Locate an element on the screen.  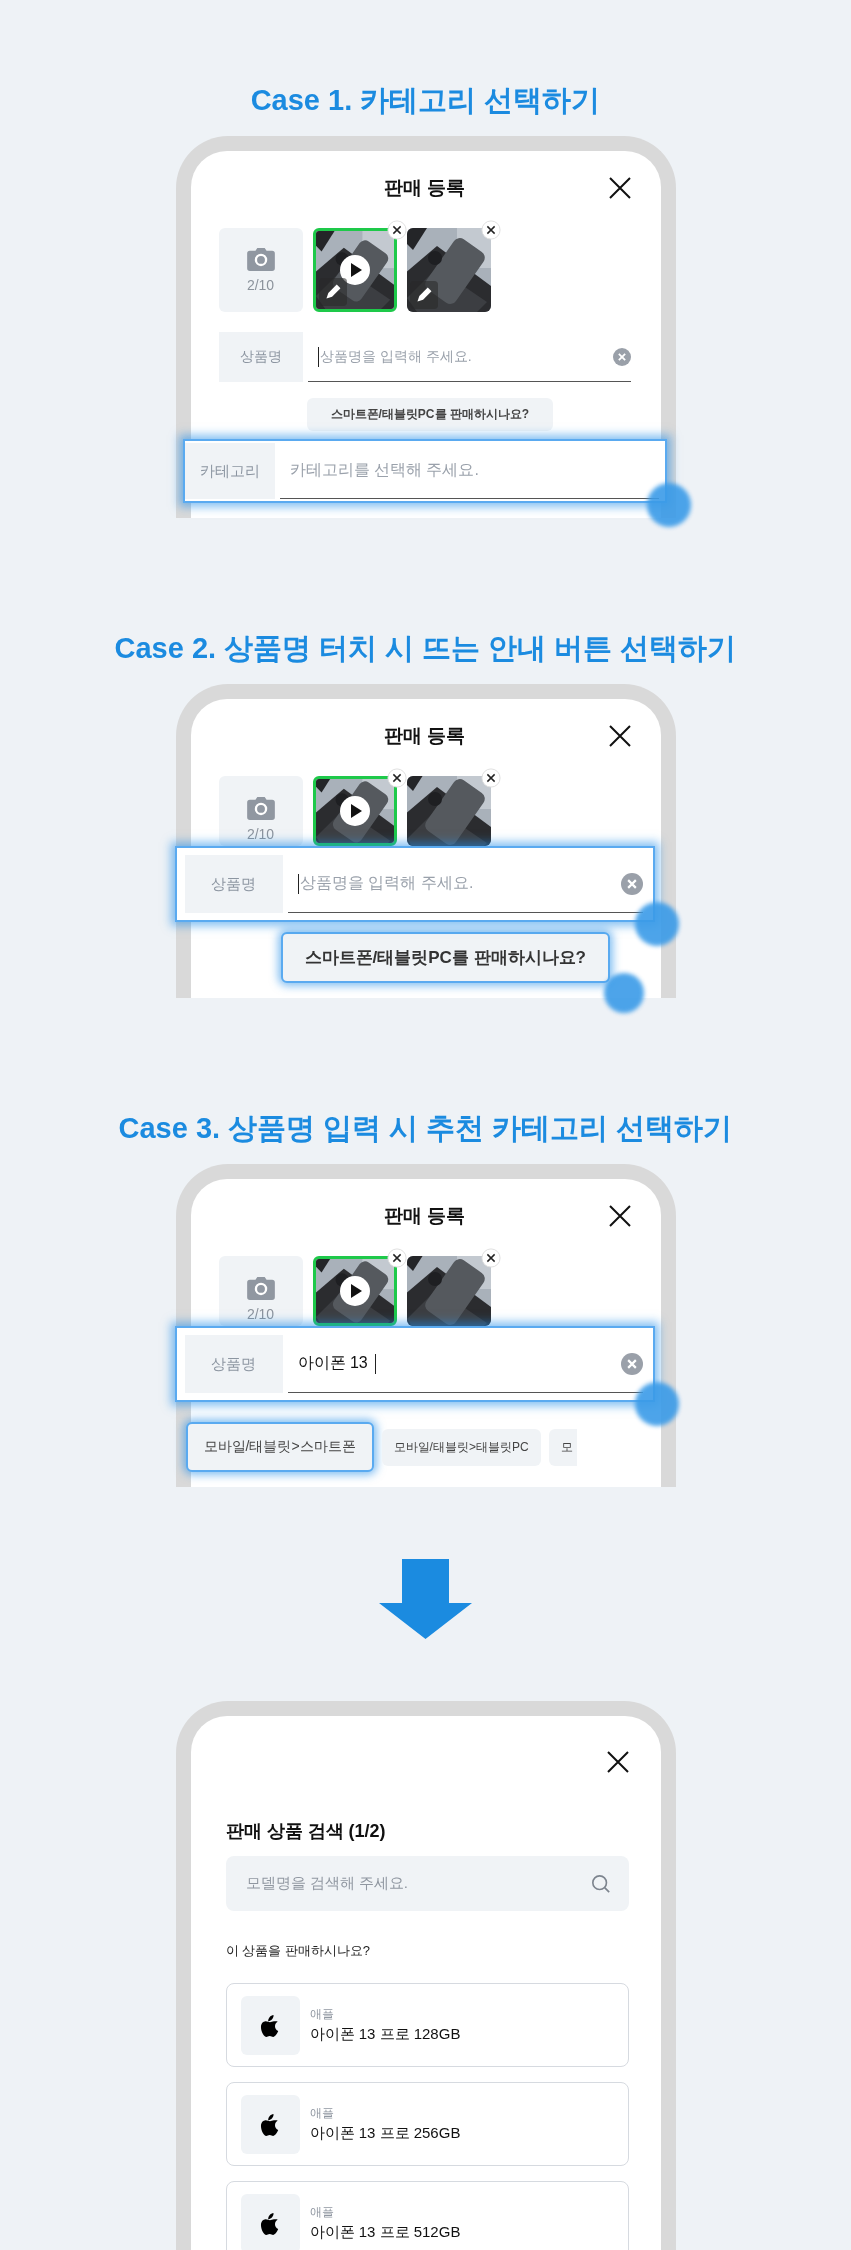
product-card: 애플 아이폰 13 프로 128GB is located at coordinates (427, 2025).